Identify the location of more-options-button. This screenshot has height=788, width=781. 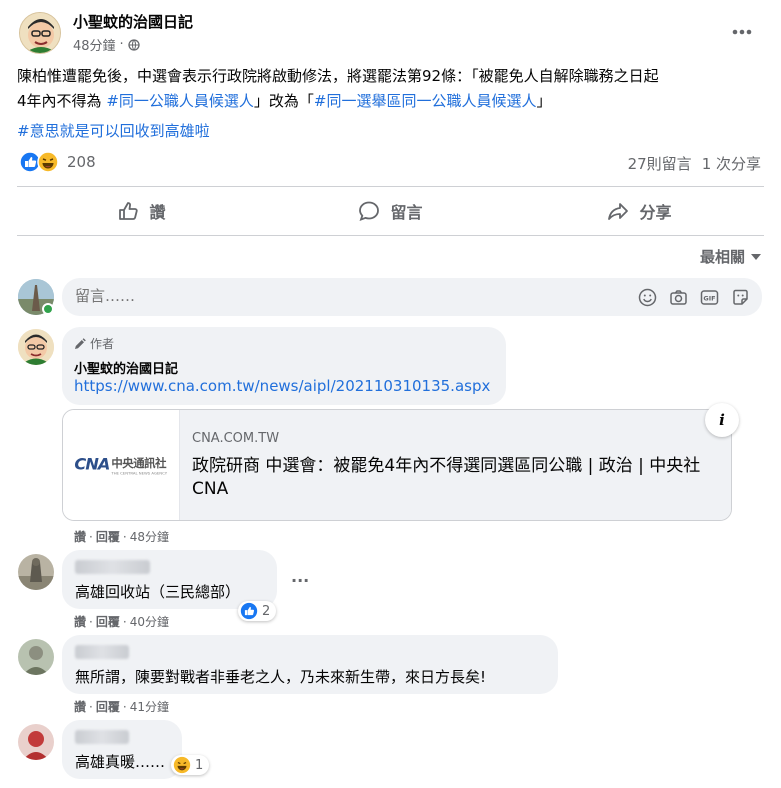
(742, 32).